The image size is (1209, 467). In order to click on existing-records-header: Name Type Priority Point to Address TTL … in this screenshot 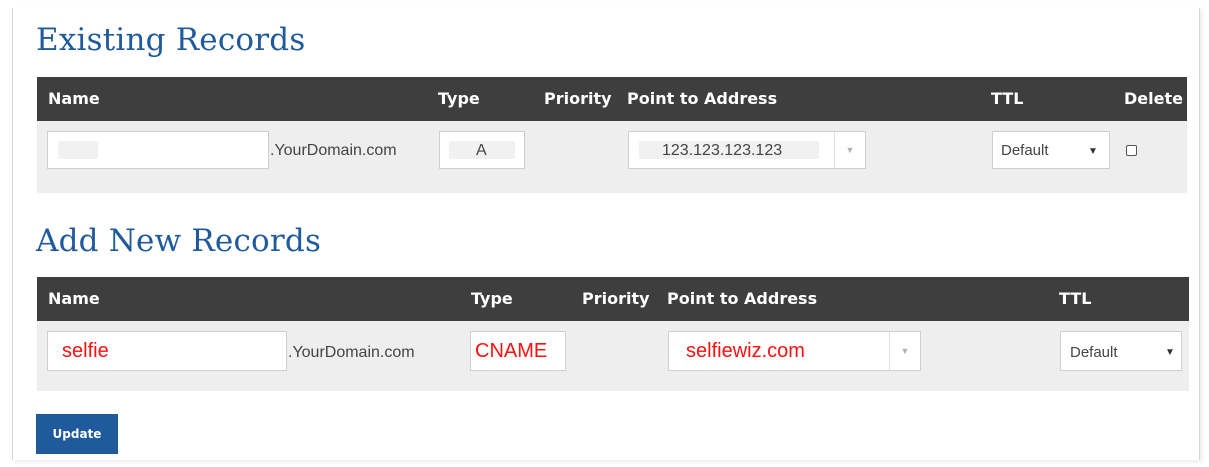, I will do `click(612, 99)`.